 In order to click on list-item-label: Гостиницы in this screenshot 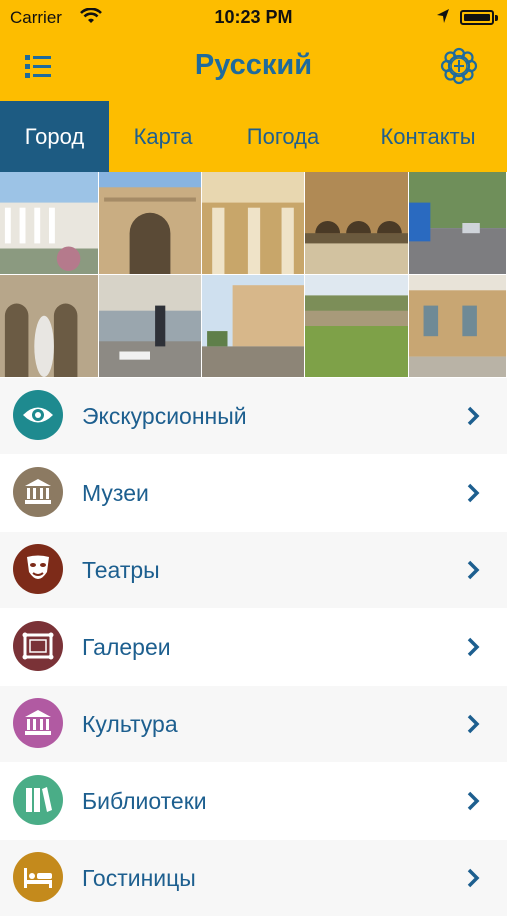, I will do `click(139, 878)`.